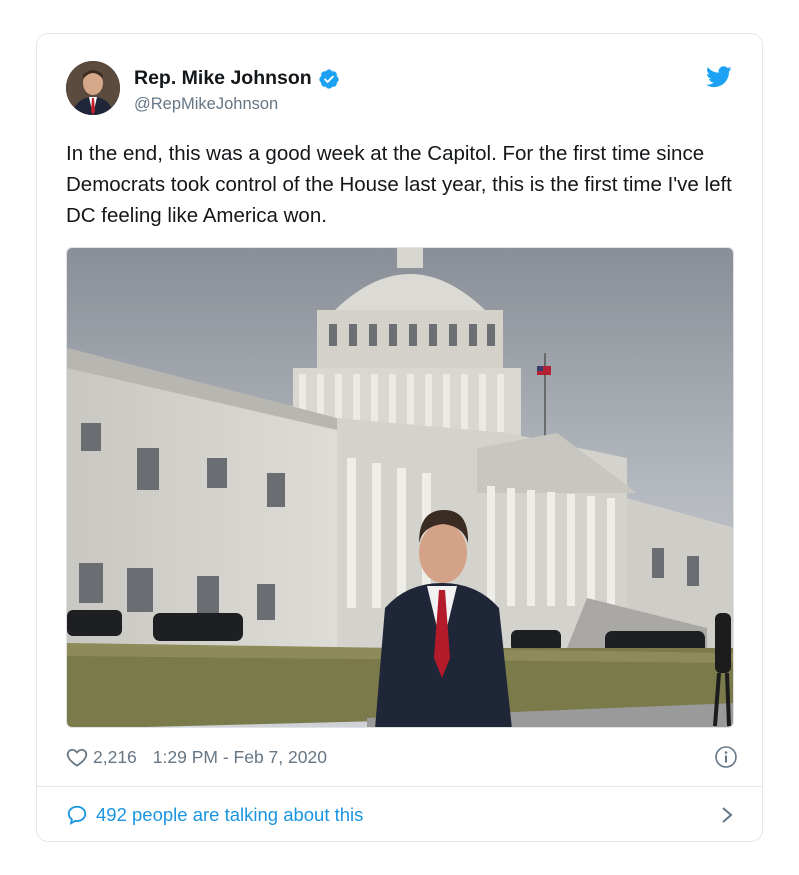  Describe the element at coordinates (402, 757) in the screenshot. I see `tweet-meta: 2,216 1:29 PM - Feb 7, 2020` at that location.